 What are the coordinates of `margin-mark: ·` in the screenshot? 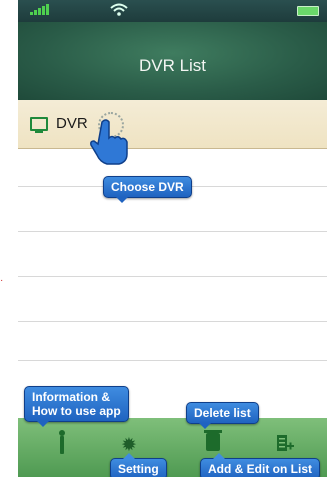 It's located at (2, 280).